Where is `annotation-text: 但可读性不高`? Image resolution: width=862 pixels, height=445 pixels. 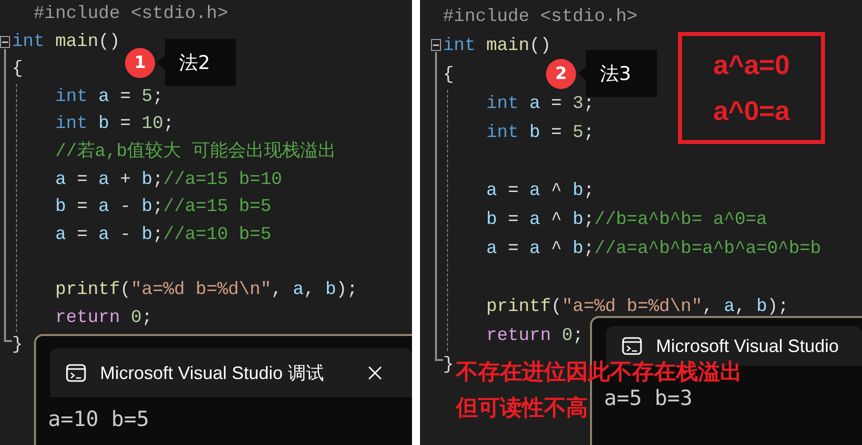
annotation-text: 但可读性不高 is located at coordinates (522, 408).